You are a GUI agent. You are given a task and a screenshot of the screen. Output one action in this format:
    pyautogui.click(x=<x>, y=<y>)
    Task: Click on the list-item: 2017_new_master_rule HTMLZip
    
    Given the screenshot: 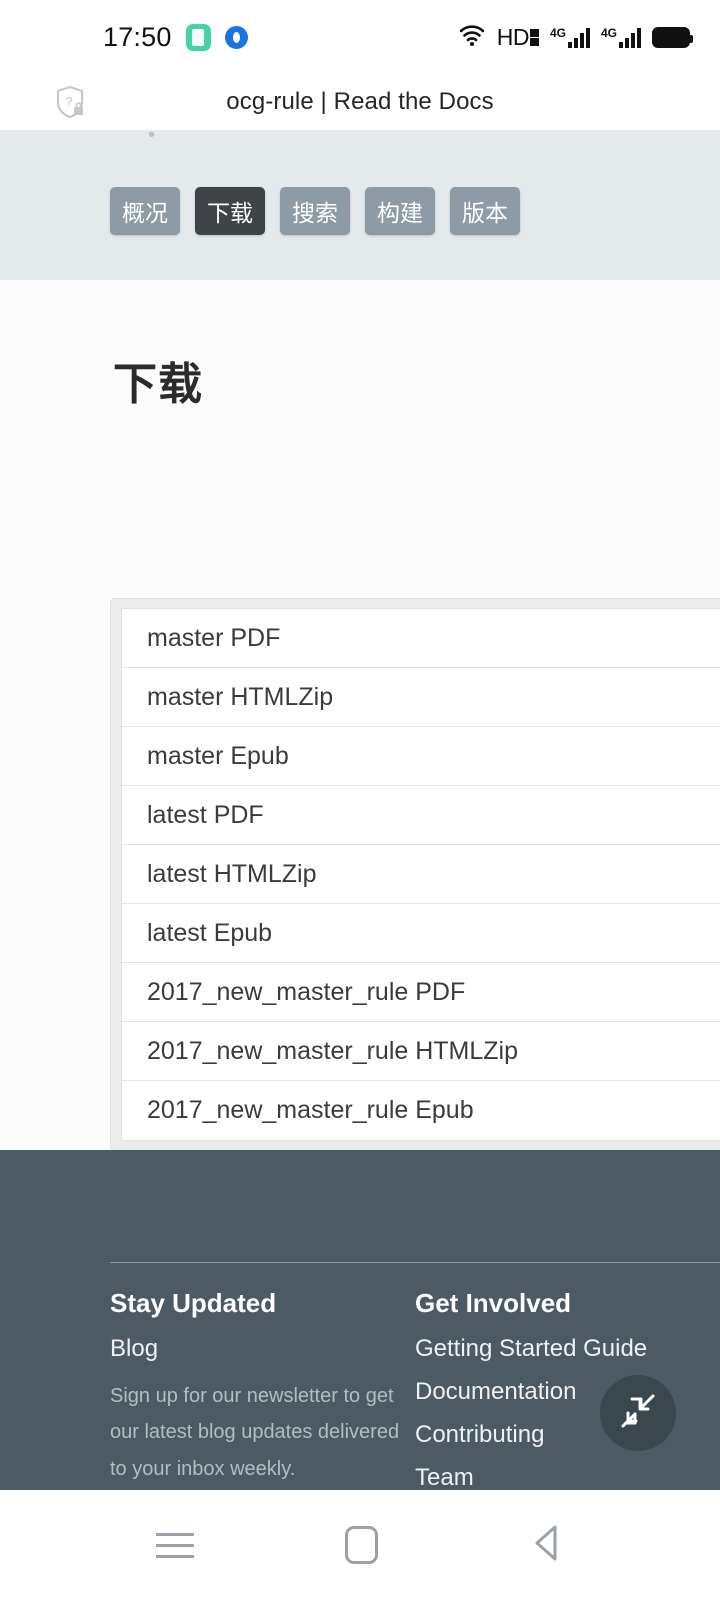 What is the action you would take?
    pyautogui.click(x=421, y=1051)
    